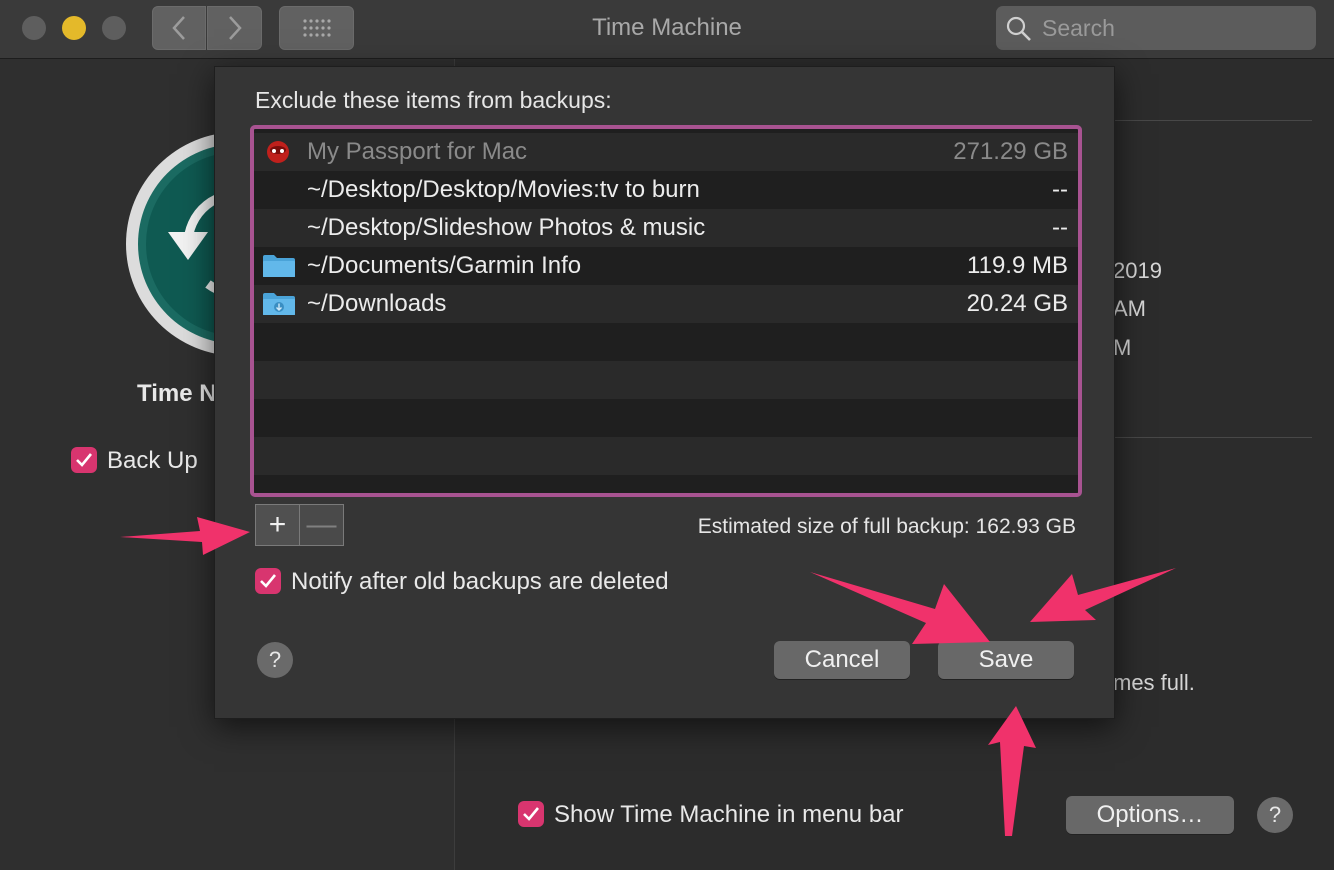  Describe the element at coordinates (667, 29) in the screenshot. I see `title-bar: Time Machine Search` at that location.